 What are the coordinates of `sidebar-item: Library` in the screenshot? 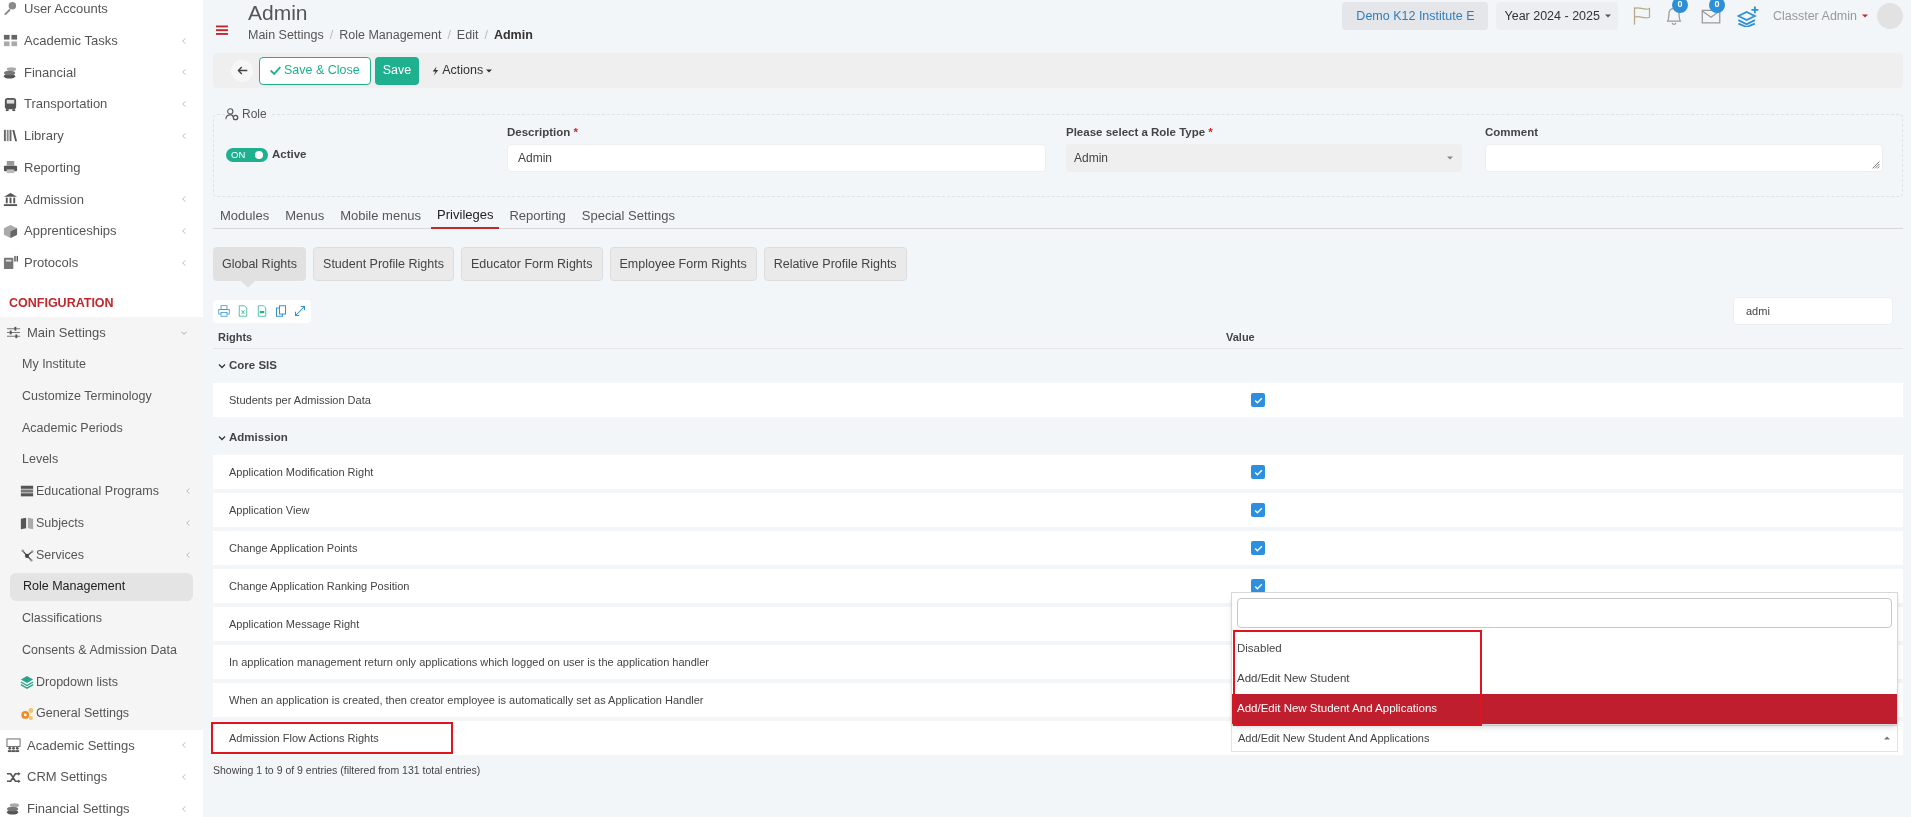 It's located at (101, 136).